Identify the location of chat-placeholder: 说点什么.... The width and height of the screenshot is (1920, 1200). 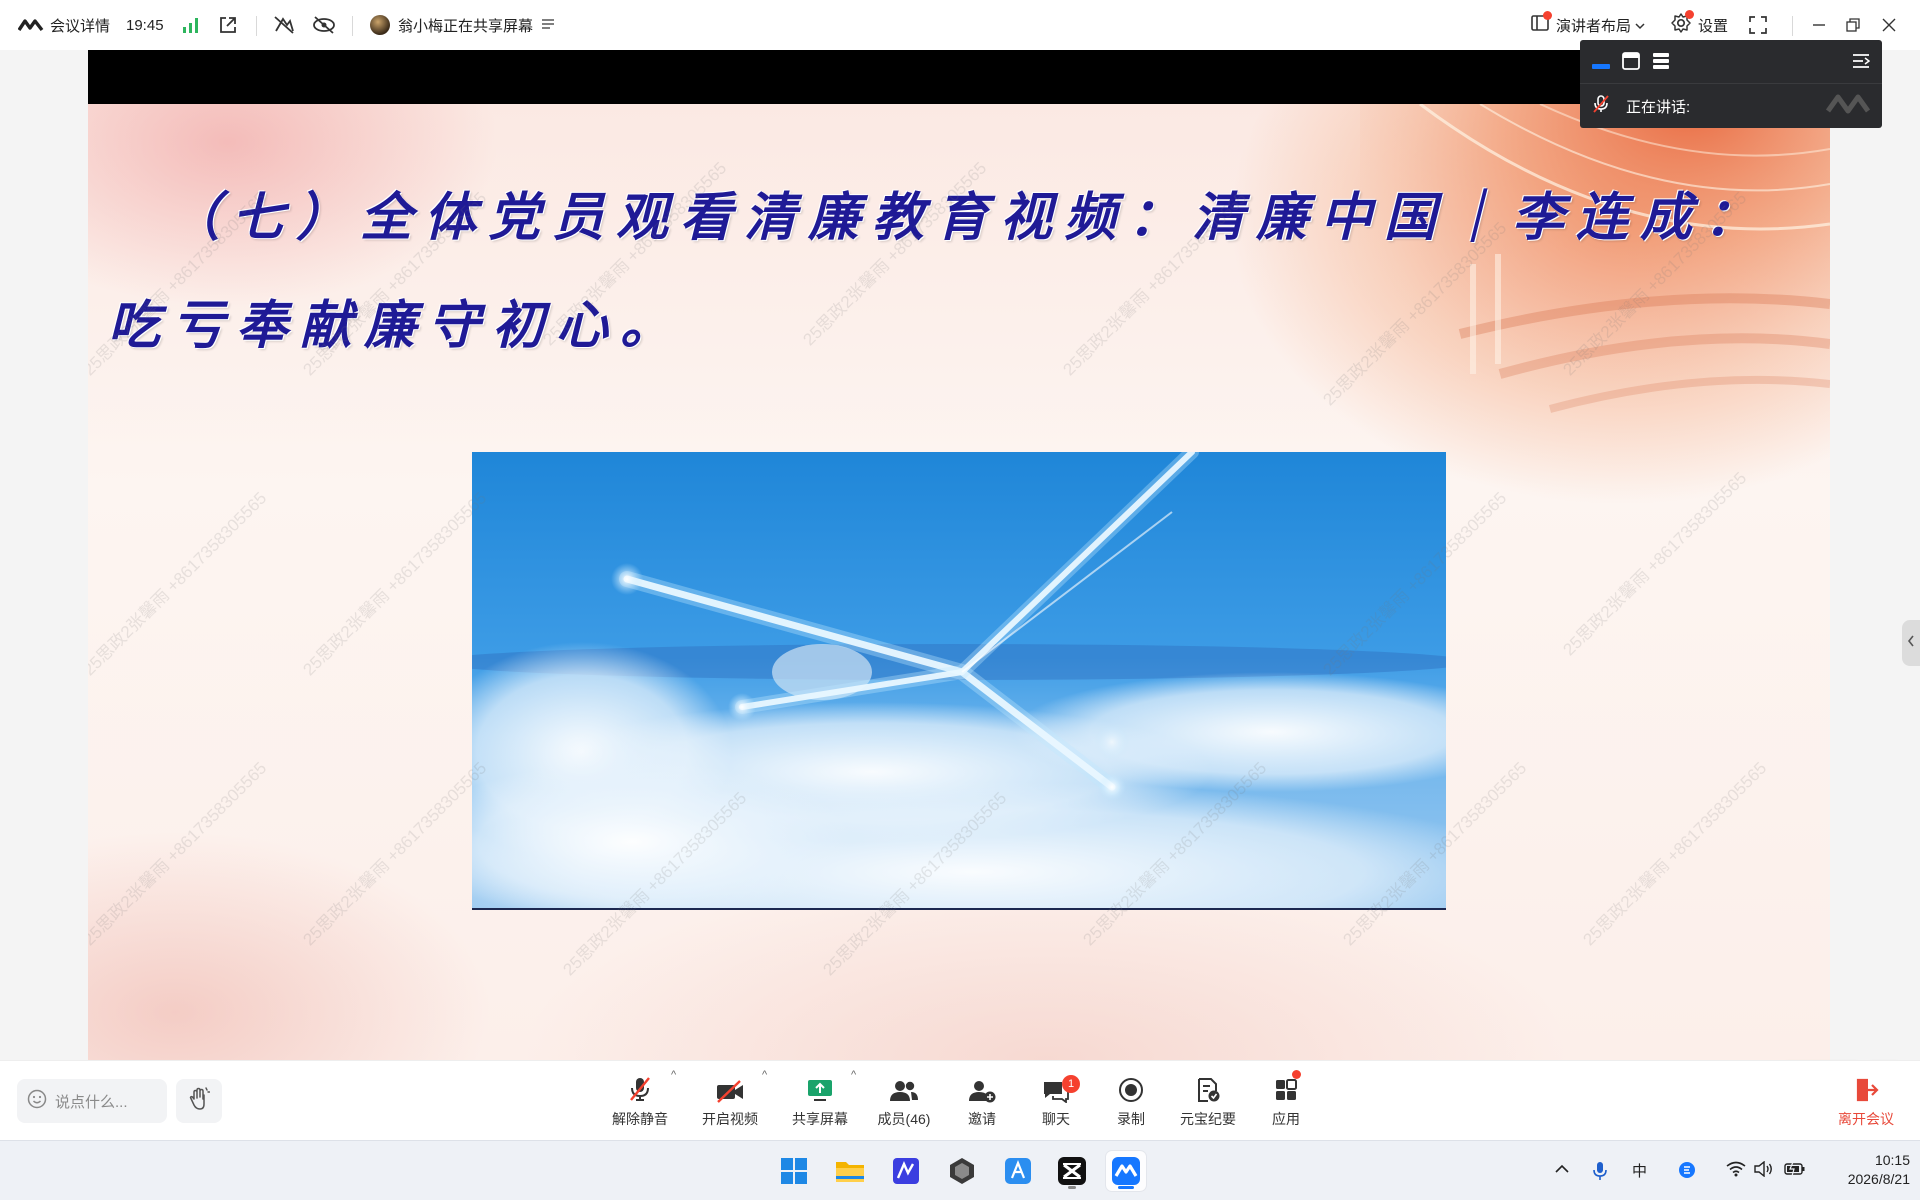
(91, 1102).